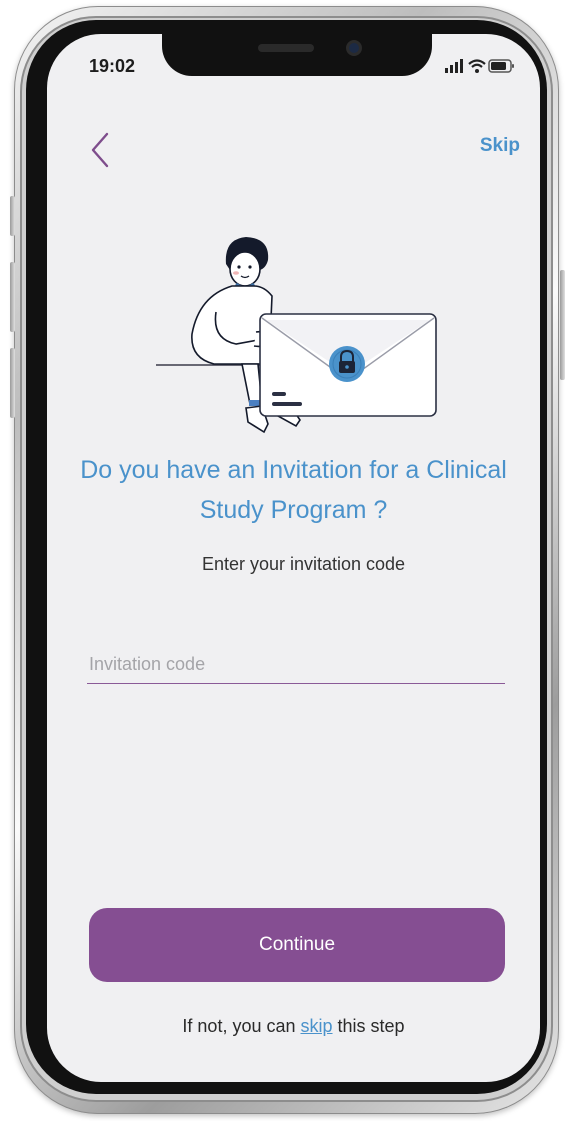 This screenshot has width=575, height=1121. What do you see at coordinates (100, 150) in the screenshot?
I see `chevron-left-icon` at bounding box center [100, 150].